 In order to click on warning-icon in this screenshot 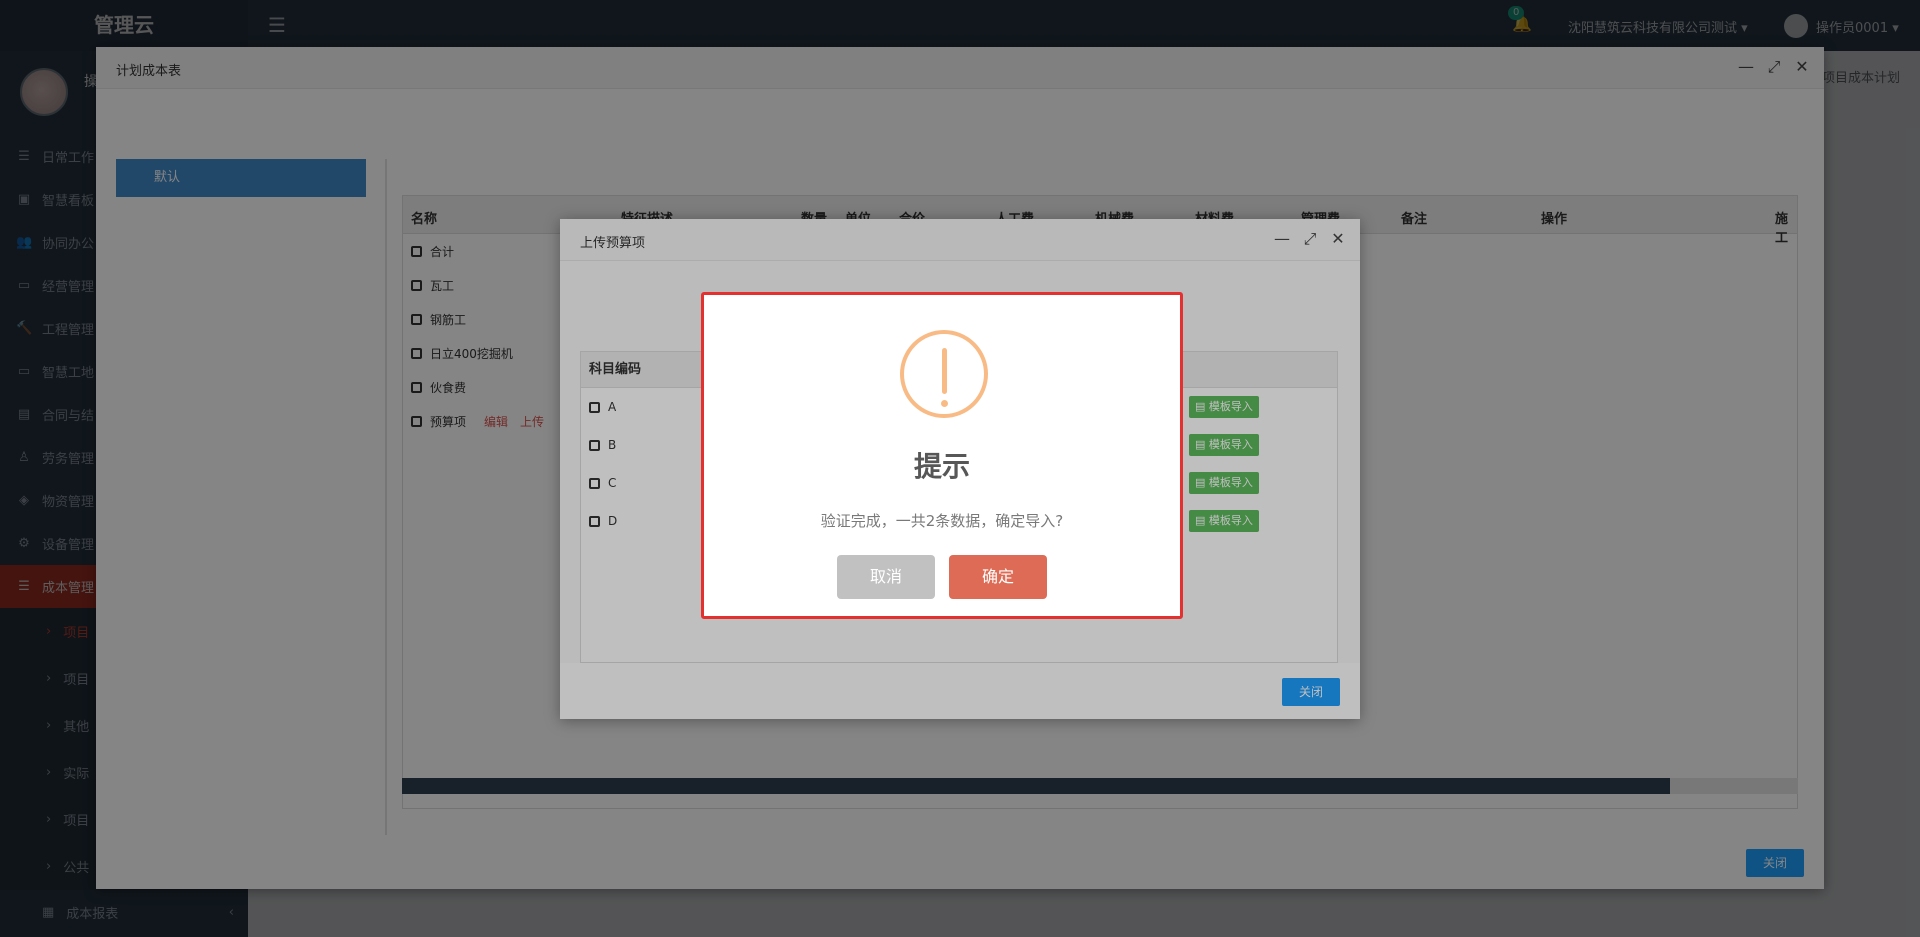, I will do `click(944, 374)`.